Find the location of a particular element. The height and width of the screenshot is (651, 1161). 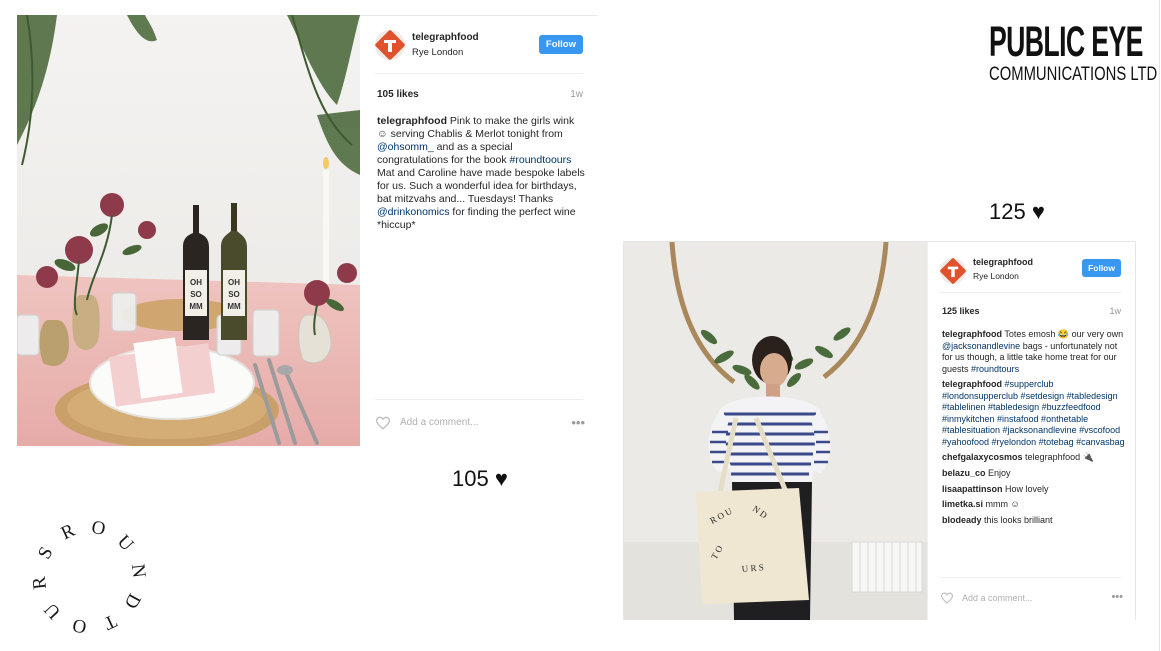

bottle1-label-line3: MM is located at coordinates (196, 306).